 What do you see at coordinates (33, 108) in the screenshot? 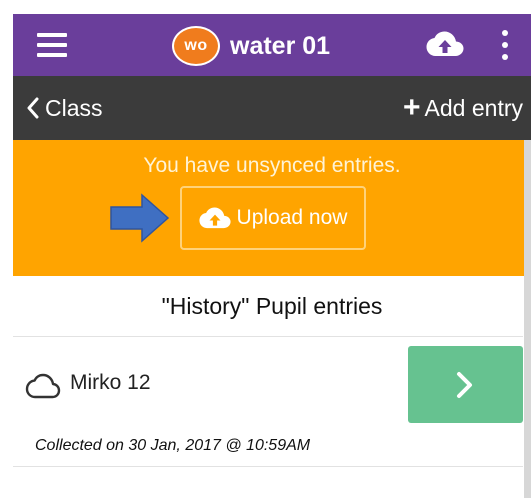
I see `chevron-left-icon` at bounding box center [33, 108].